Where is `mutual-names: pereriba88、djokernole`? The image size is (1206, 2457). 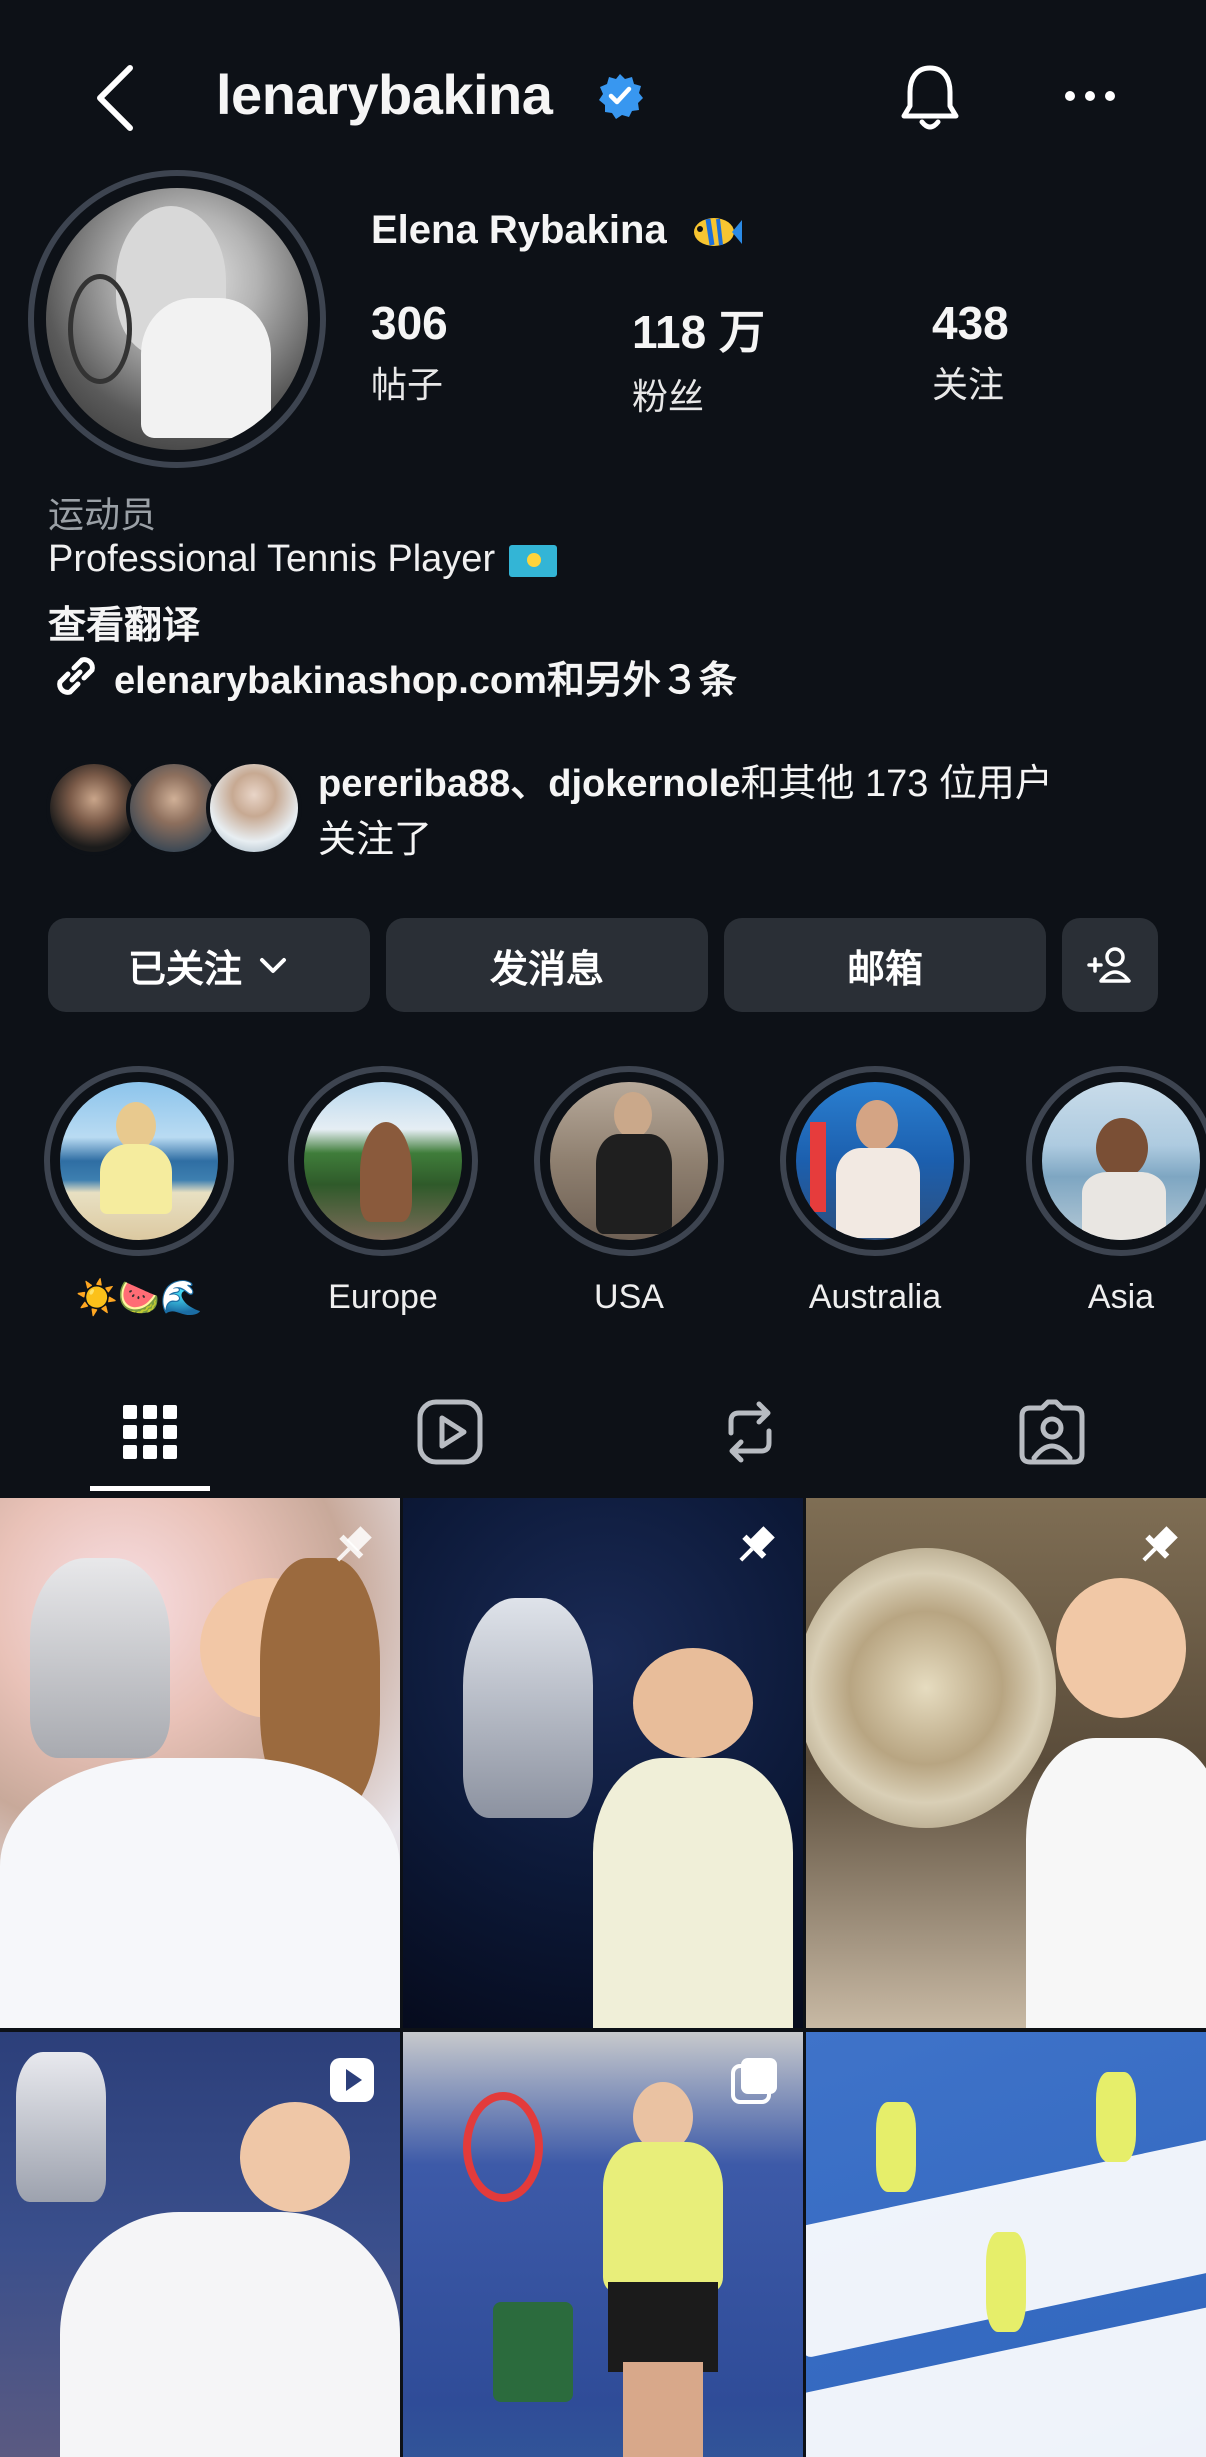
mutual-names: pereriba88、djokernole is located at coordinates (529, 784).